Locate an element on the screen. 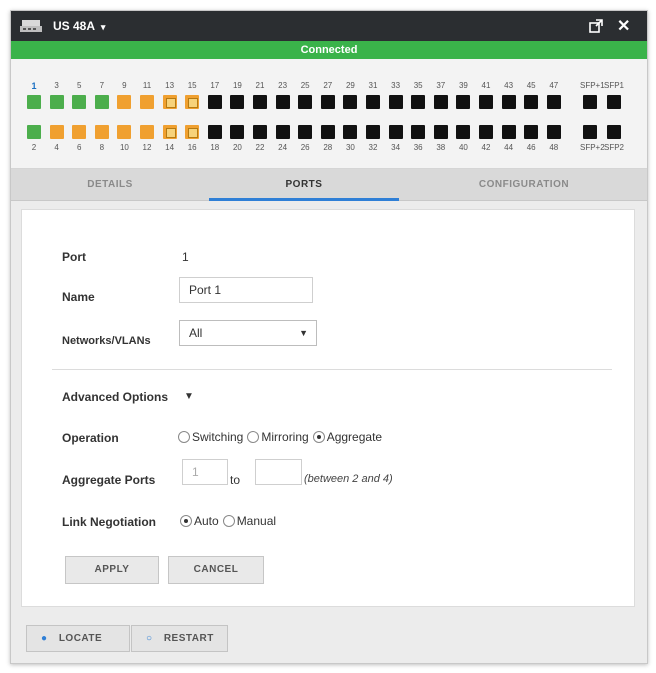 This screenshot has width=656, height=673. port-number-label: 27 is located at coordinates (328, 85).